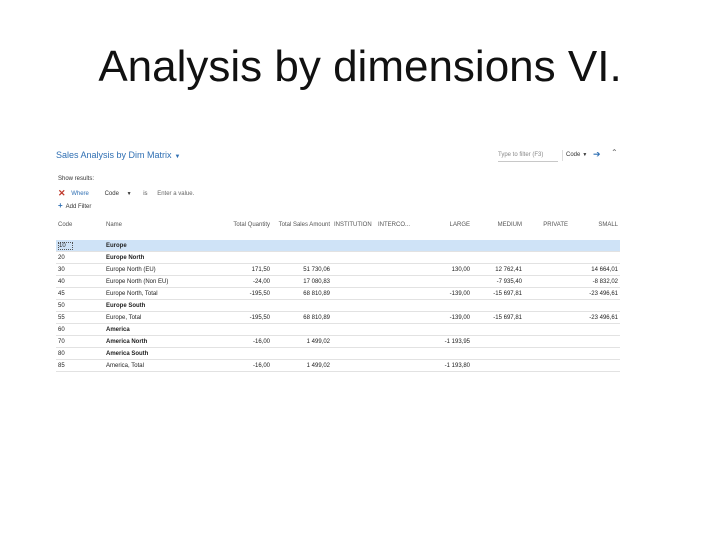 This screenshot has height=540, width=720. I want to click on medium-cell: 12 762,41, so click(498, 269).